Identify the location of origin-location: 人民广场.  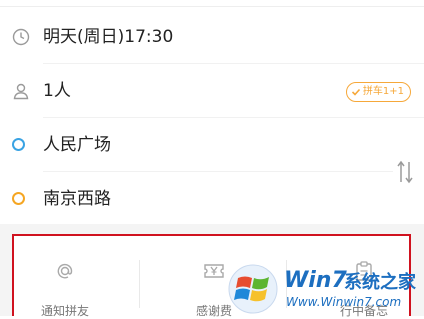
(77, 145).